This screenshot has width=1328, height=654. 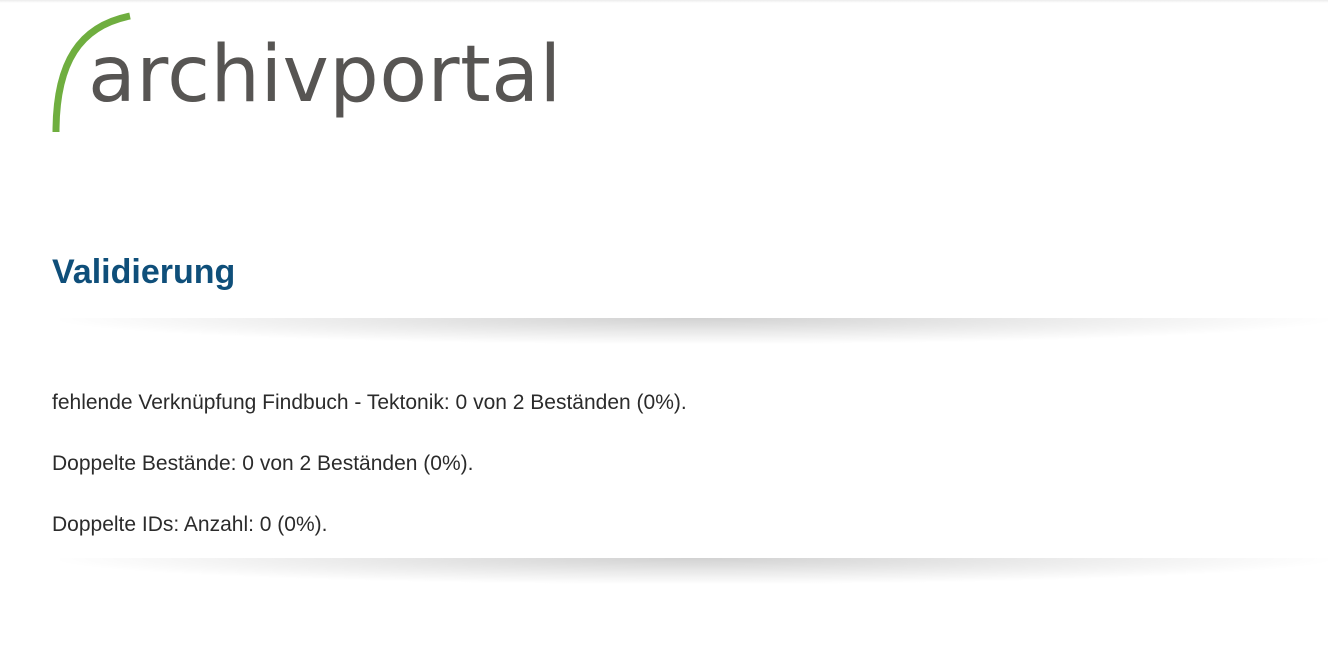 I want to click on content-bottom-shadow, so click(x=694, y=571).